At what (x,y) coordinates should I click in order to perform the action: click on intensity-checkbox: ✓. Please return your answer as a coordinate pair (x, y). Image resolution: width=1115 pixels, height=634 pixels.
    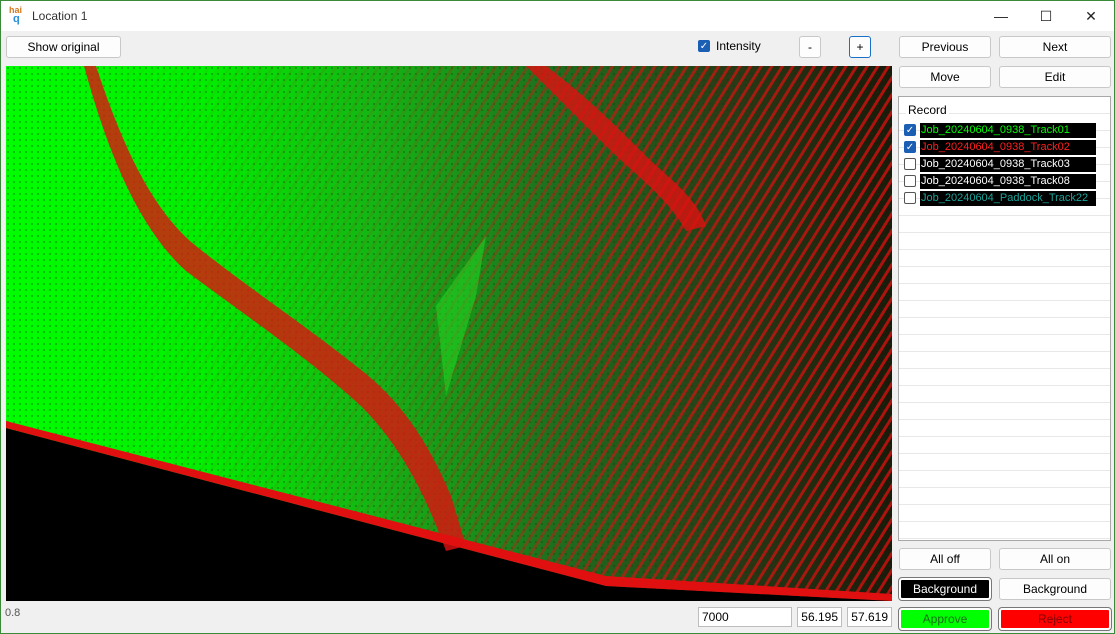
    Looking at the image, I should click on (704, 46).